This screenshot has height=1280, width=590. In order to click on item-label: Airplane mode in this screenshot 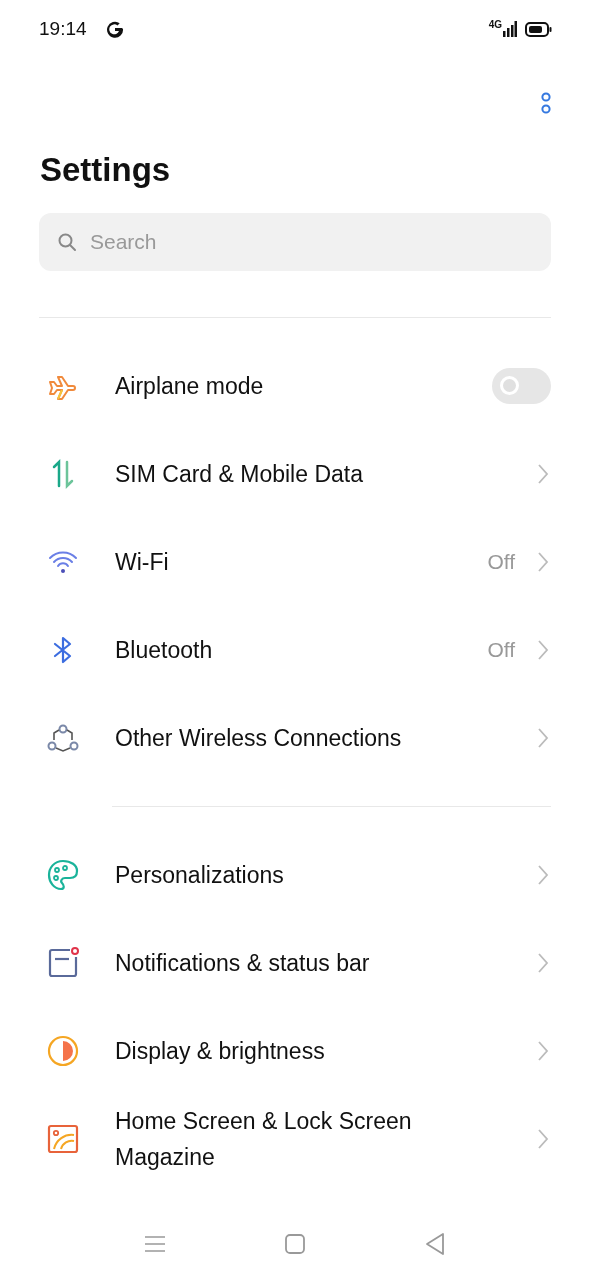, I will do `click(189, 386)`.